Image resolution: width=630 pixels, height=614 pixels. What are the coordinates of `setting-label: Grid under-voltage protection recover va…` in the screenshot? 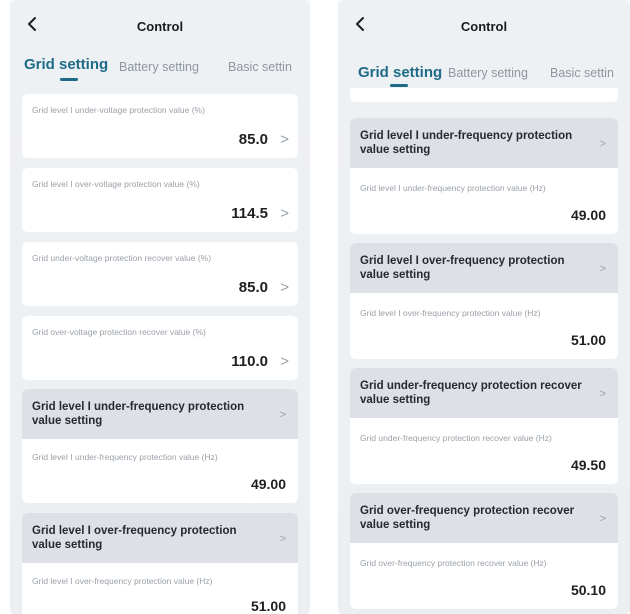 It's located at (122, 258).